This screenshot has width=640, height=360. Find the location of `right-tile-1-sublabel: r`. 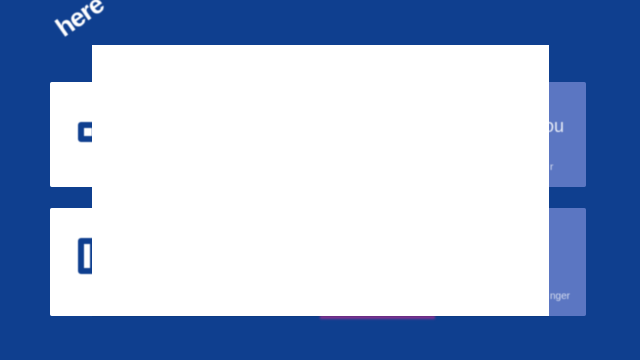

right-tile-1-sublabel: r is located at coordinates (552, 167).